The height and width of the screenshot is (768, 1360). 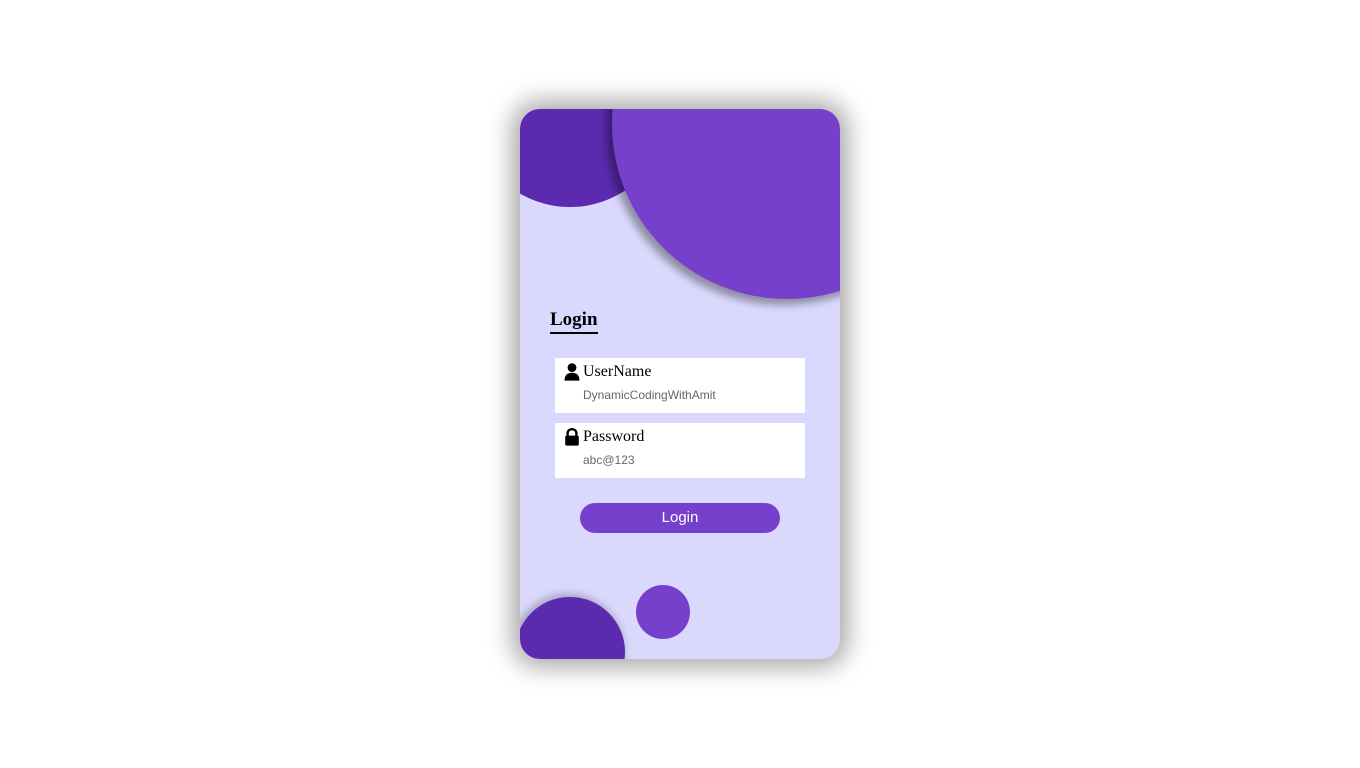 I want to click on login-button: Login, so click(x=680, y=518).